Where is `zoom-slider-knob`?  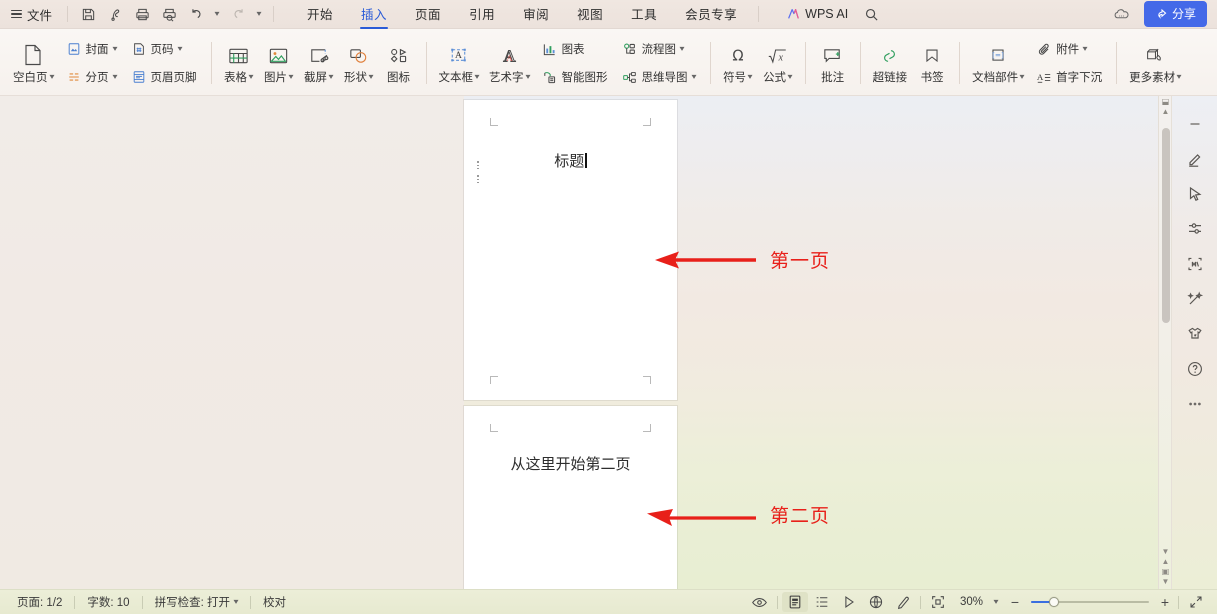
zoom-slider-knob is located at coordinates (1054, 602).